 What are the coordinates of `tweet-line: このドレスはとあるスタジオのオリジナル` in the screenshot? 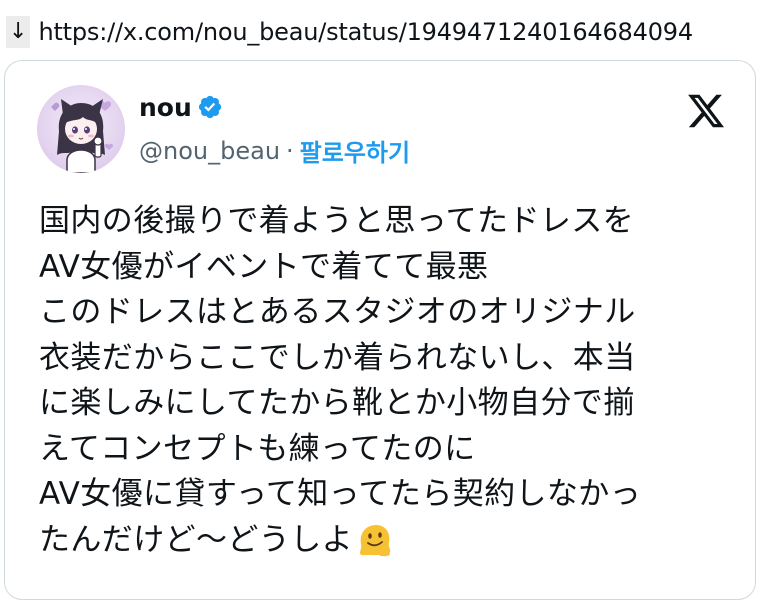 It's located at (337, 312).